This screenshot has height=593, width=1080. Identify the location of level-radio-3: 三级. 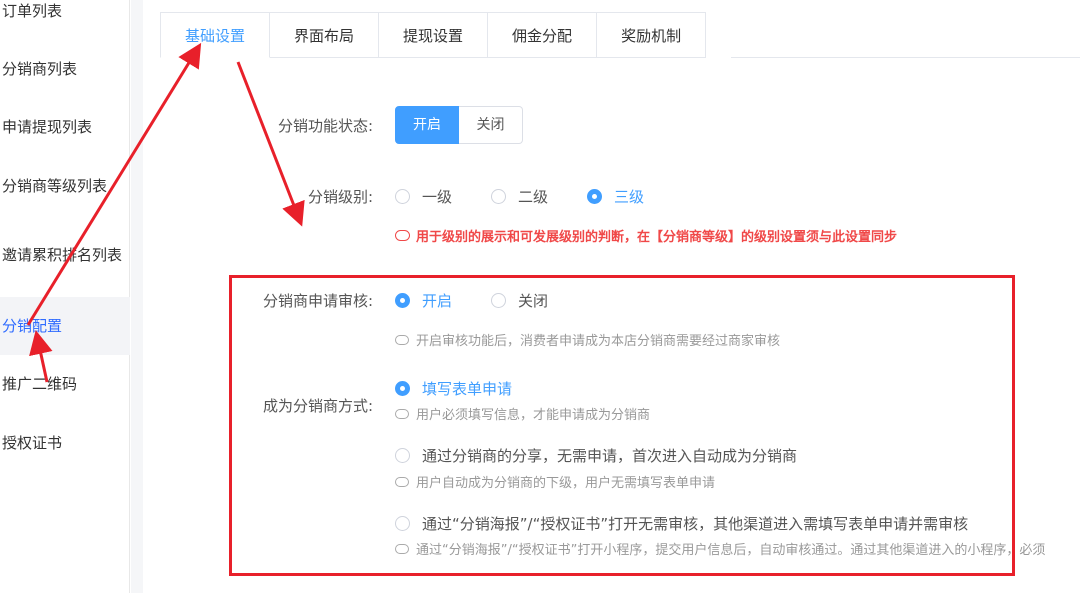
(615, 196).